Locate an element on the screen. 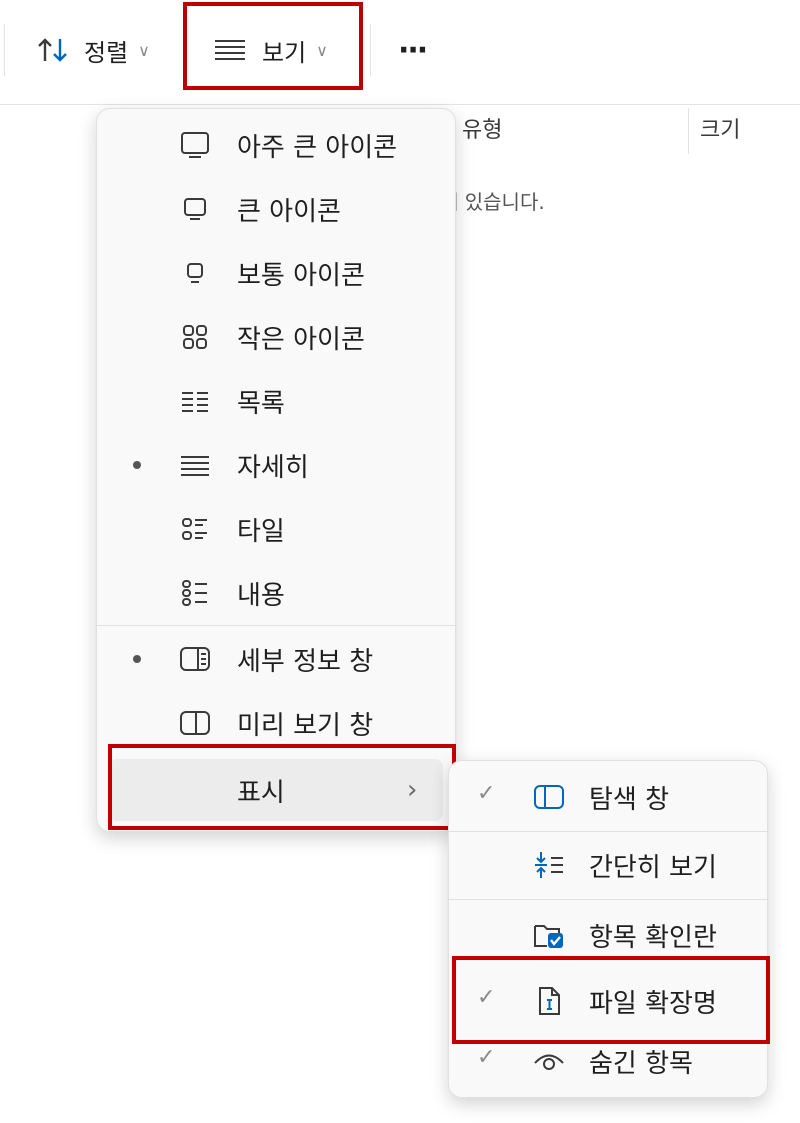 The image size is (800, 1123). menu-item-label: 내용 is located at coordinates (261, 595).